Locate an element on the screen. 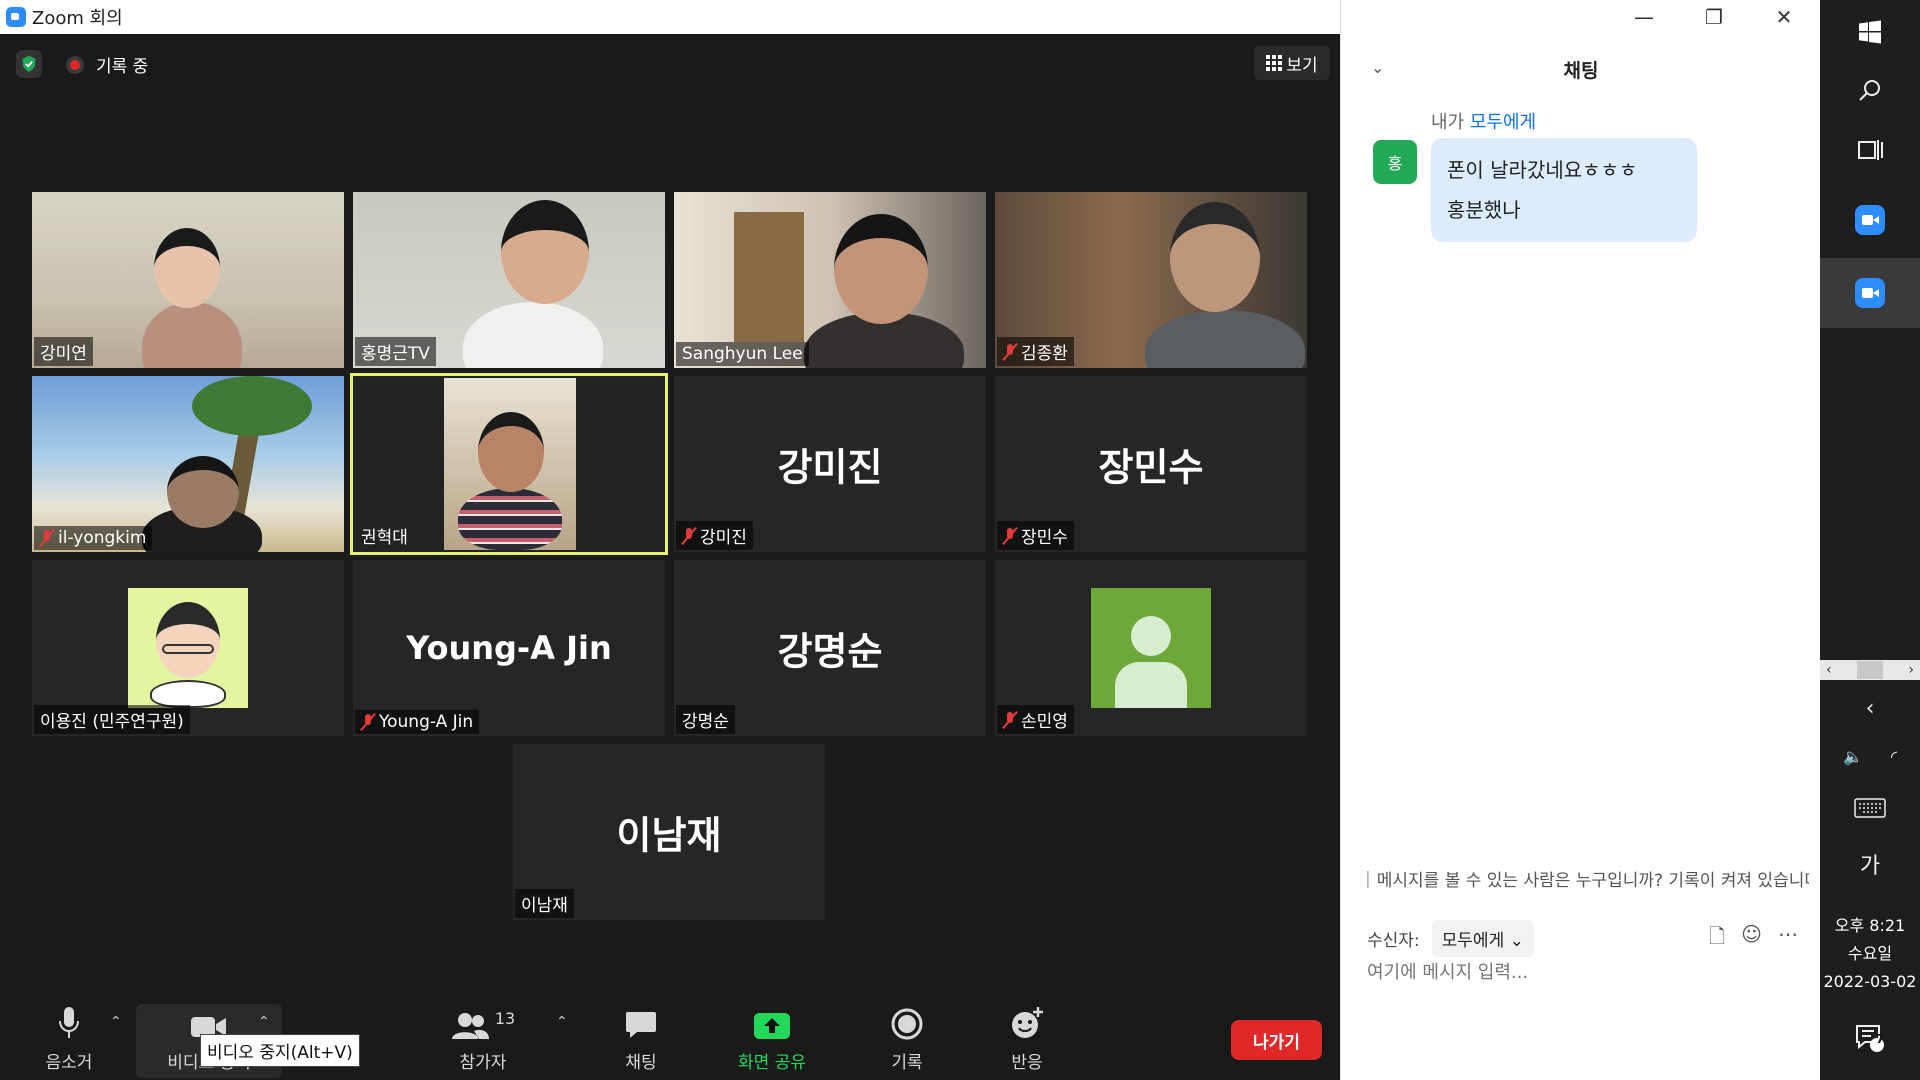 The width and height of the screenshot is (1920, 1080). tray-icons: 🔈 ◜ is located at coordinates (1870, 756).